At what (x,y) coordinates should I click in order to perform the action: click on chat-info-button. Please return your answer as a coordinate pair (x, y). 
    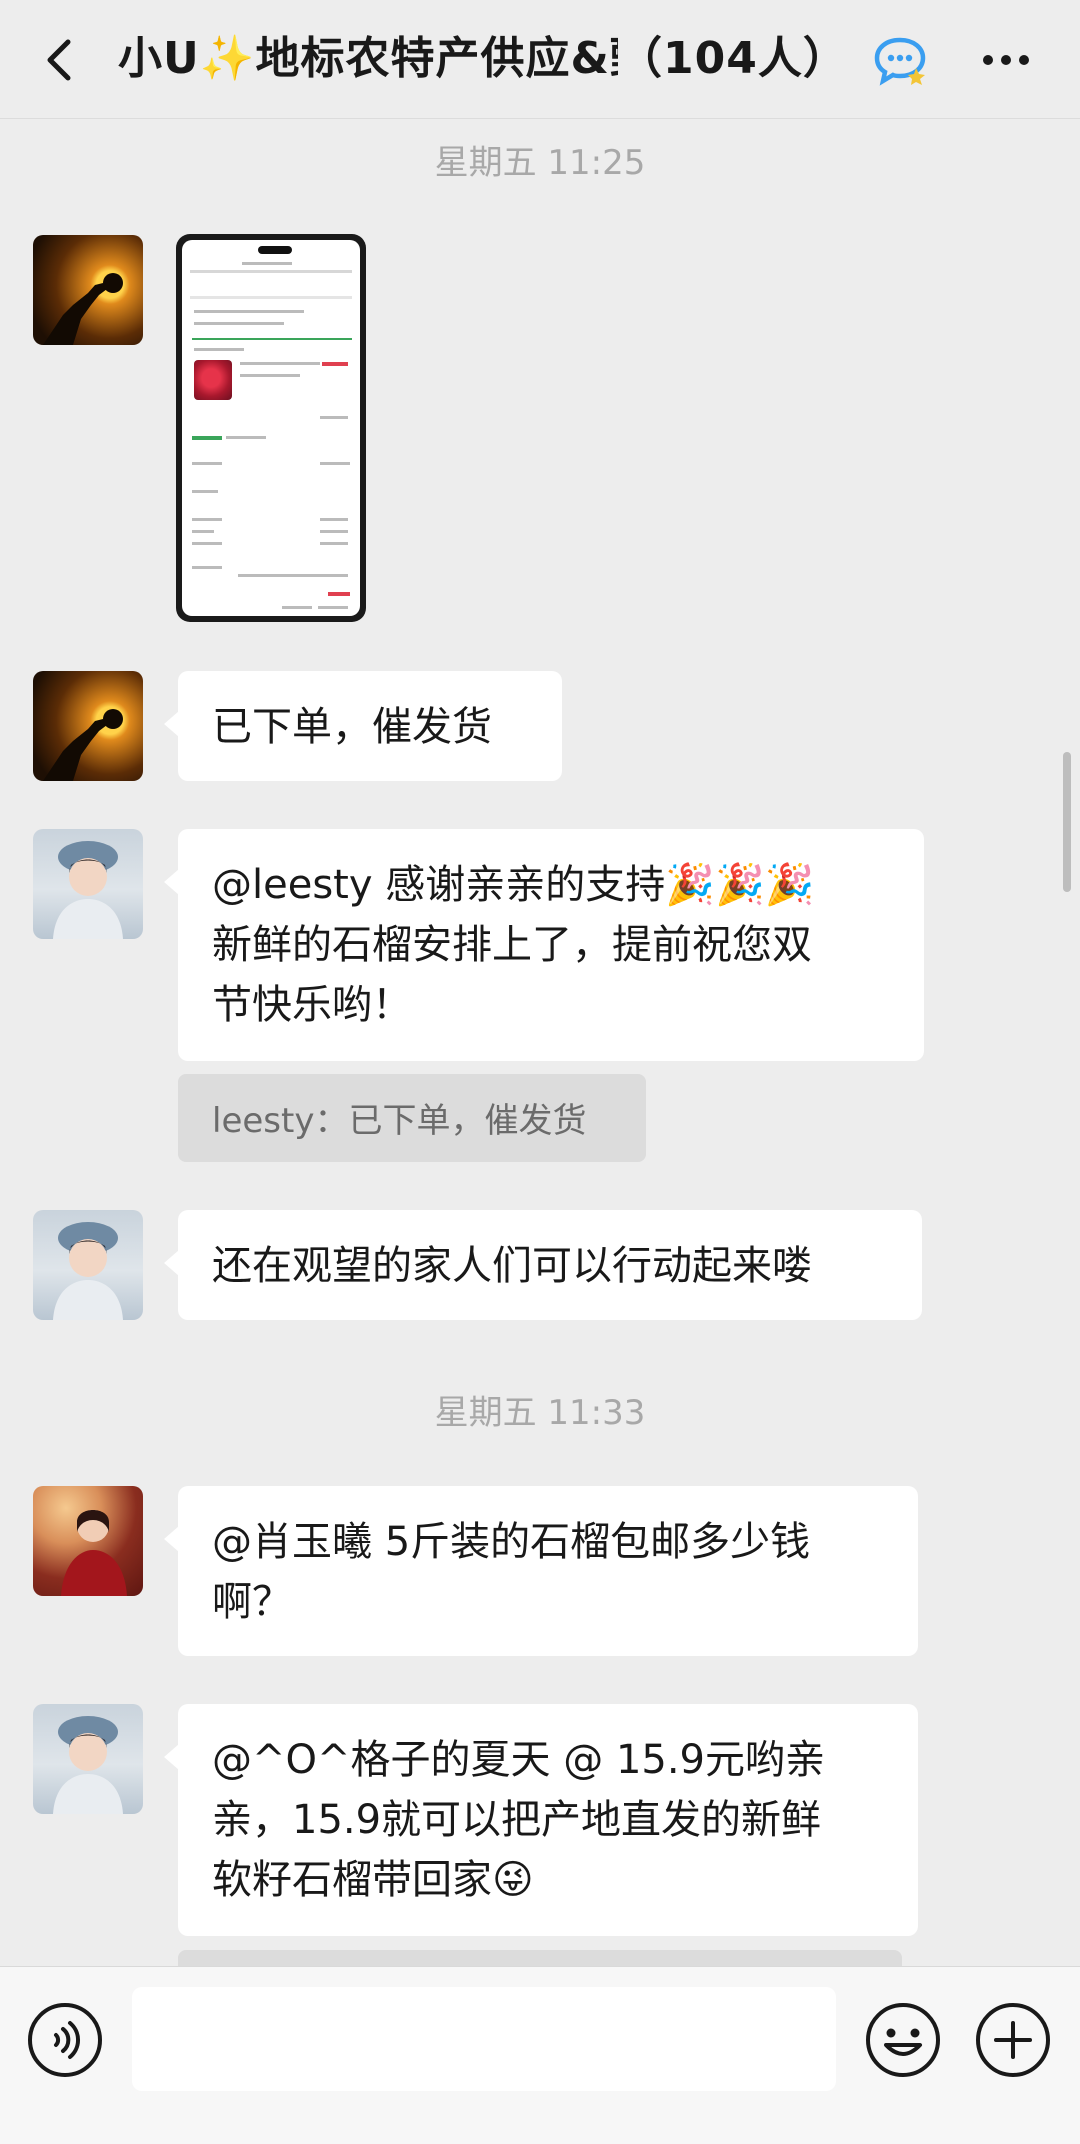
    Looking at the image, I should click on (900, 60).